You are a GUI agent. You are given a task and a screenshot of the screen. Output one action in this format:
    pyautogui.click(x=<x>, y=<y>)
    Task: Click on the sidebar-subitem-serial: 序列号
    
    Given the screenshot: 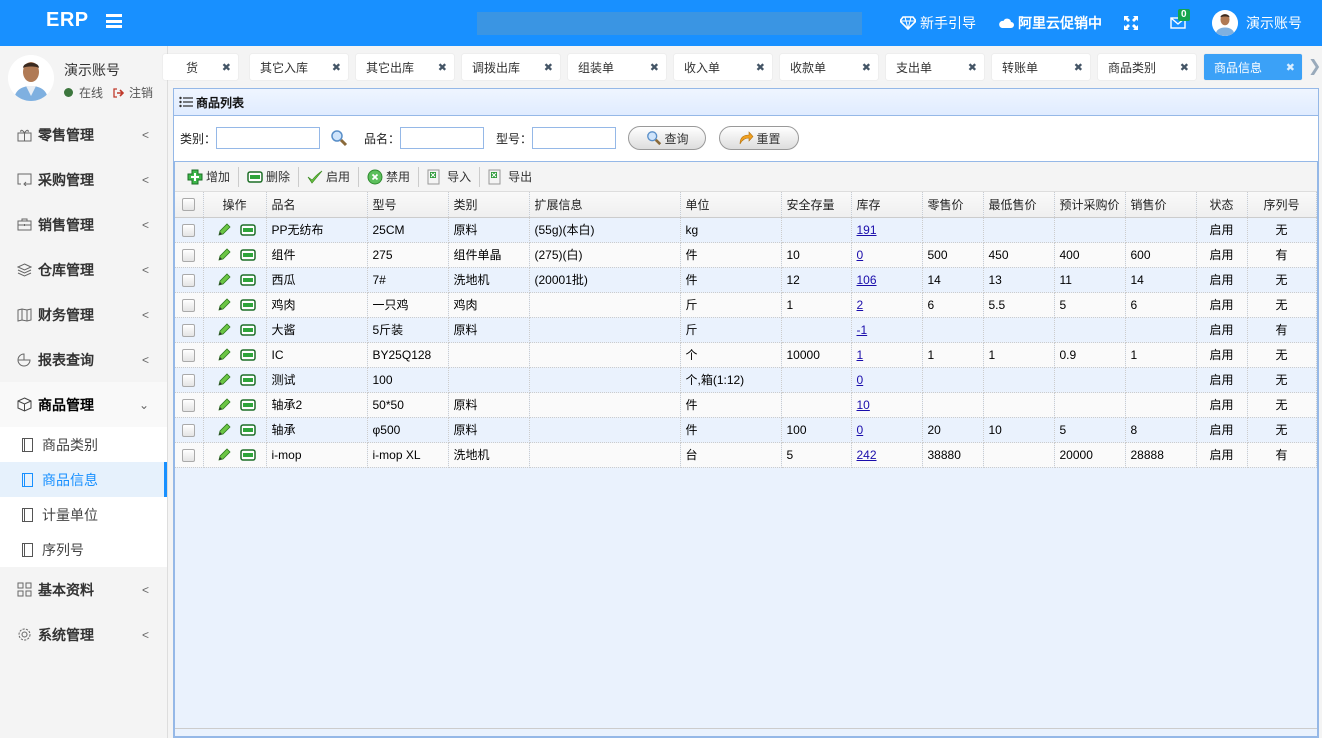 What is the action you would take?
    pyautogui.click(x=83, y=549)
    